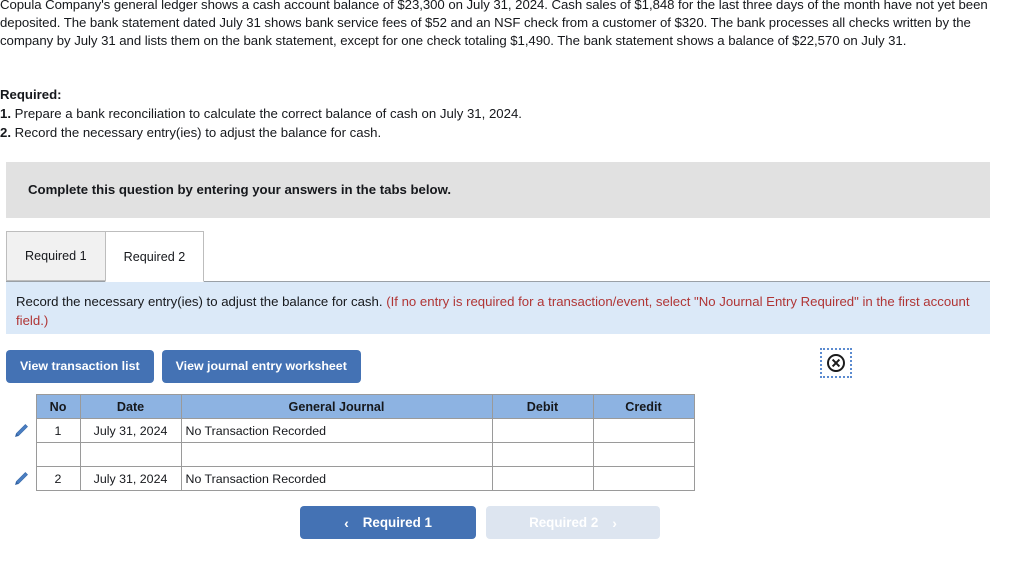 Image resolution: width=1024 pixels, height=571 pixels. What do you see at coordinates (21, 407) in the screenshot?
I see `table-header-edit` at bounding box center [21, 407].